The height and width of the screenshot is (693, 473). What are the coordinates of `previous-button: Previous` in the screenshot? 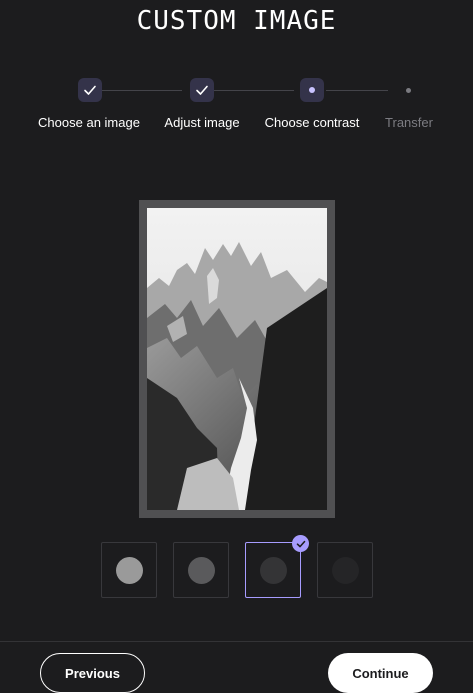 It's located at (92, 673).